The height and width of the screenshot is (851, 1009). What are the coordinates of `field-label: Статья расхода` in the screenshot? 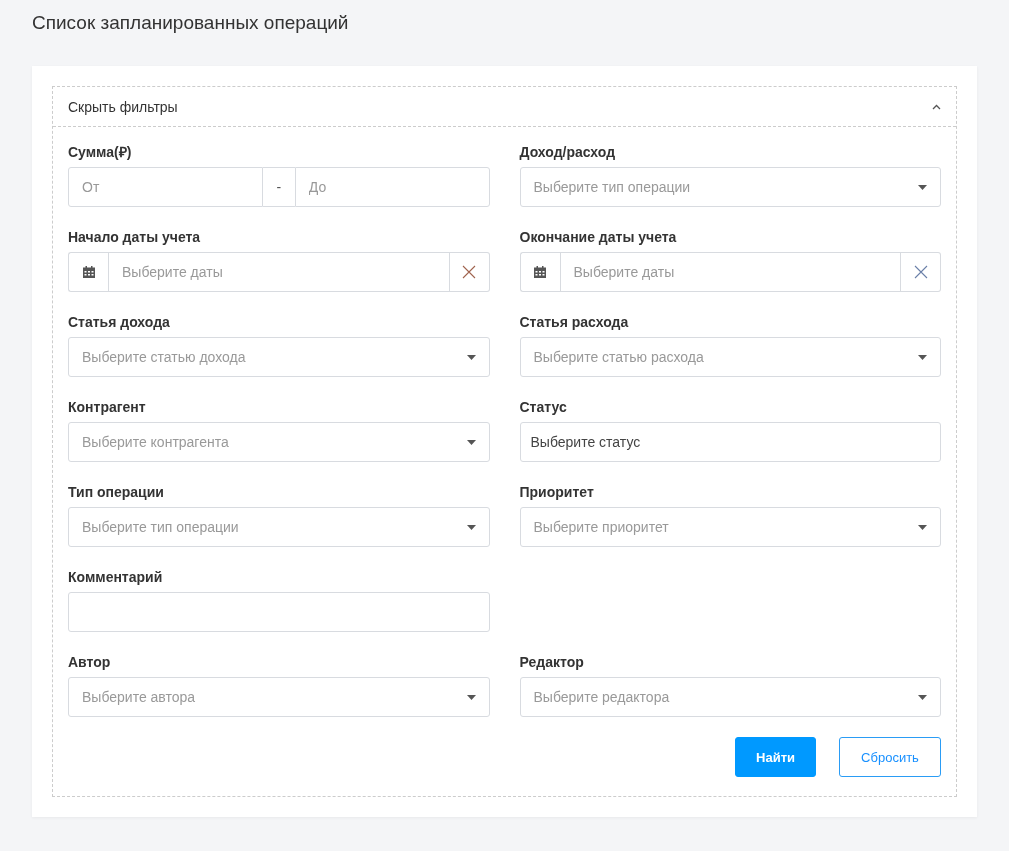 It's located at (574, 322).